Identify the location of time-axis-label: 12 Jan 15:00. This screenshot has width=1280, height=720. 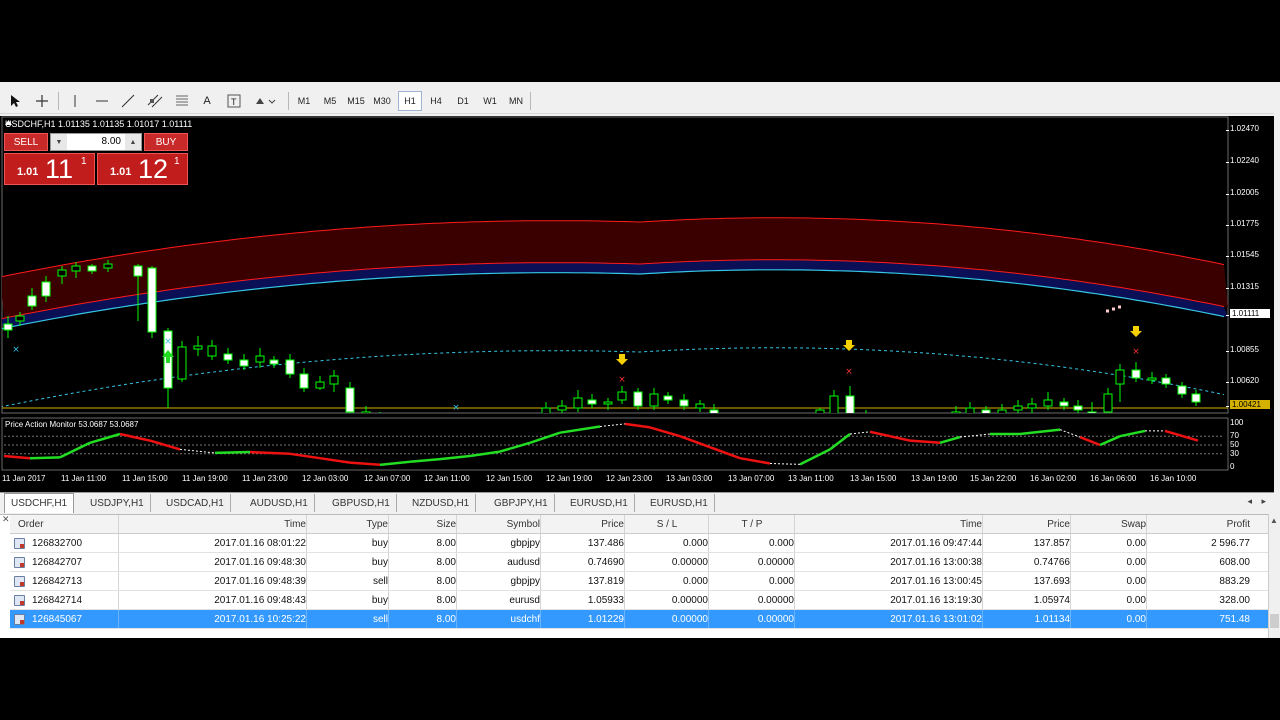
(509, 478).